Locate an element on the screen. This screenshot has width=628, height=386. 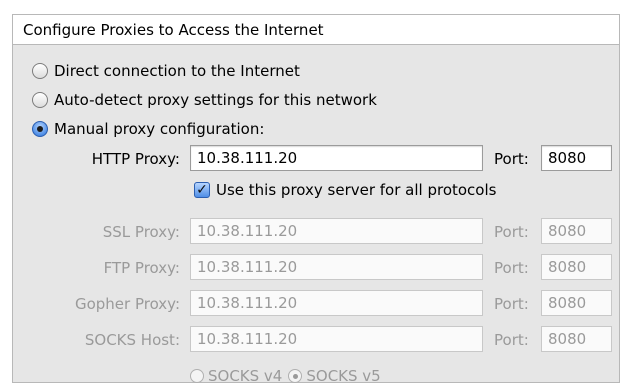
socks-v4-label: SOCKS v4 is located at coordinates (245, 376).